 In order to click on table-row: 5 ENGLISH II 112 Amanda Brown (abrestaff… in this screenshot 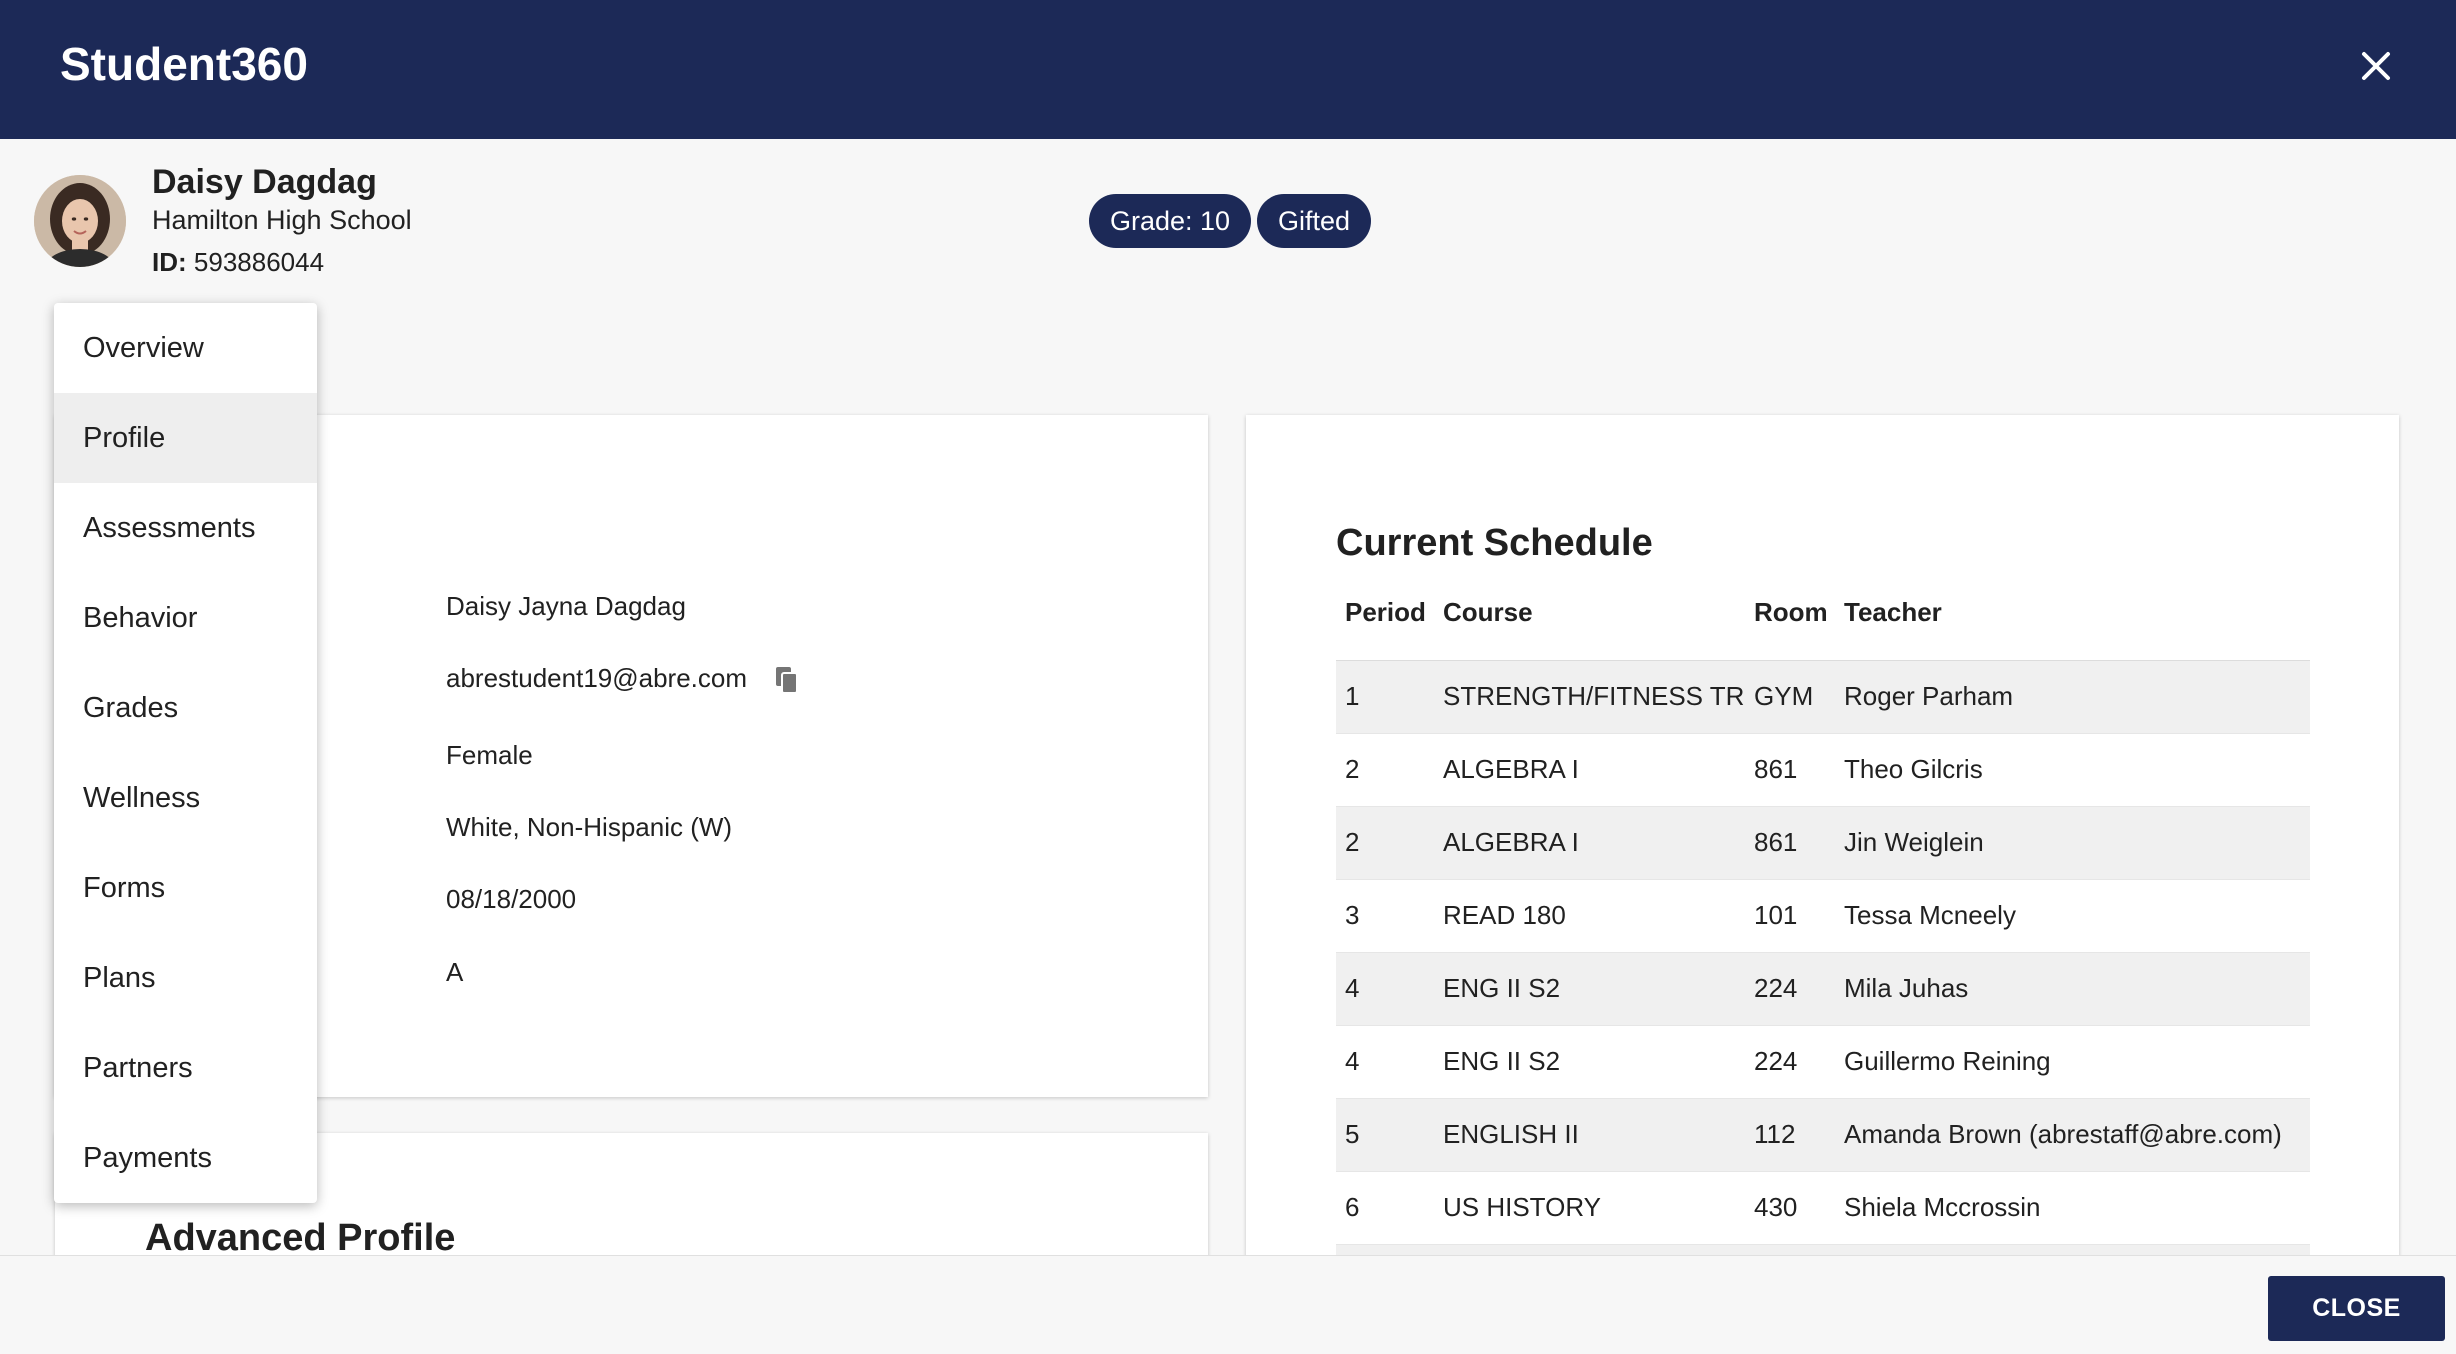, I will do `click(1823, 1135)`.